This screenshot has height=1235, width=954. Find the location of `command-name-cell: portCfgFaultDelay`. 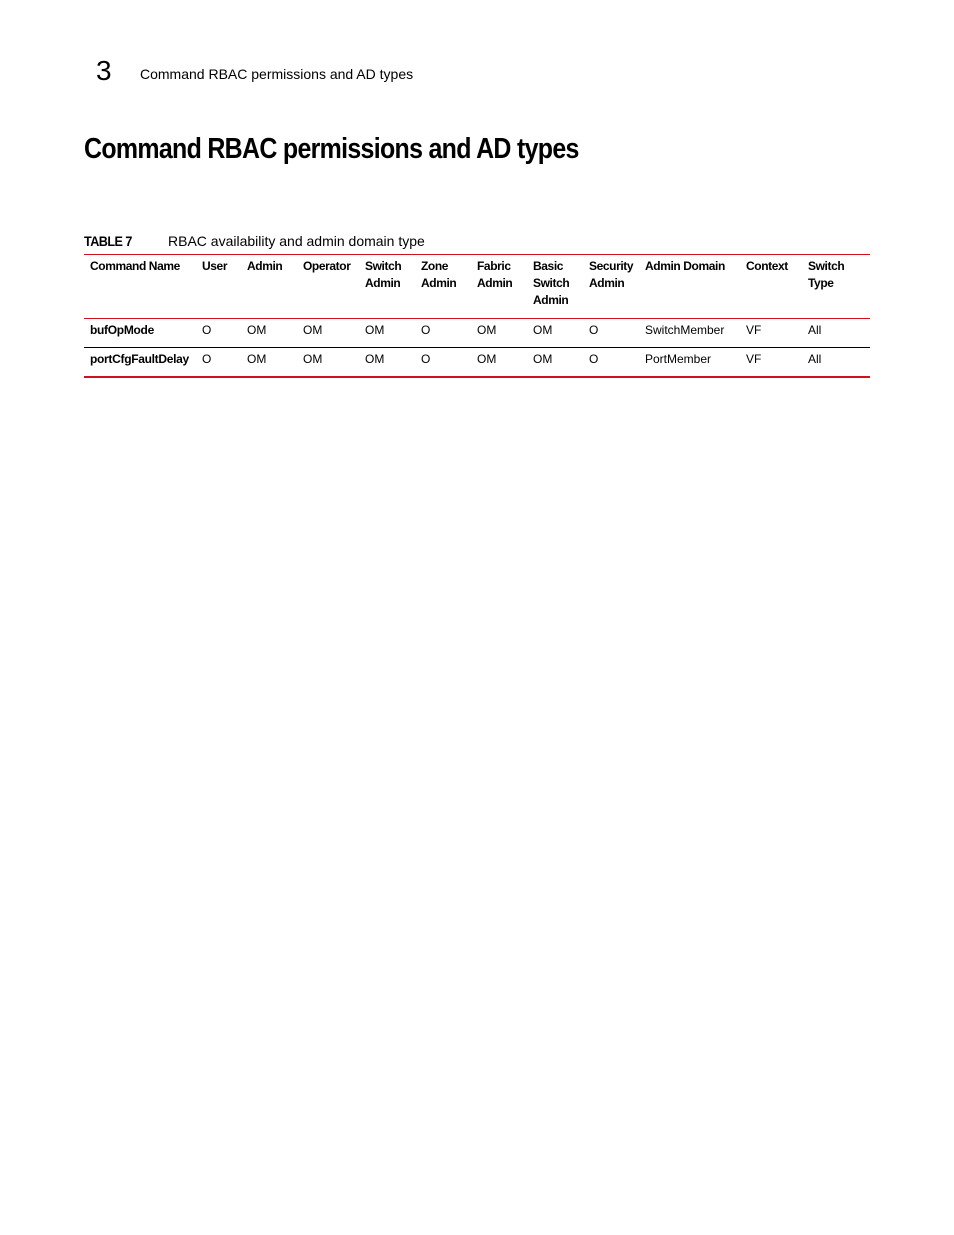

command-name-cell: portCfgFaultDelay is located at coordinates (139, 359).